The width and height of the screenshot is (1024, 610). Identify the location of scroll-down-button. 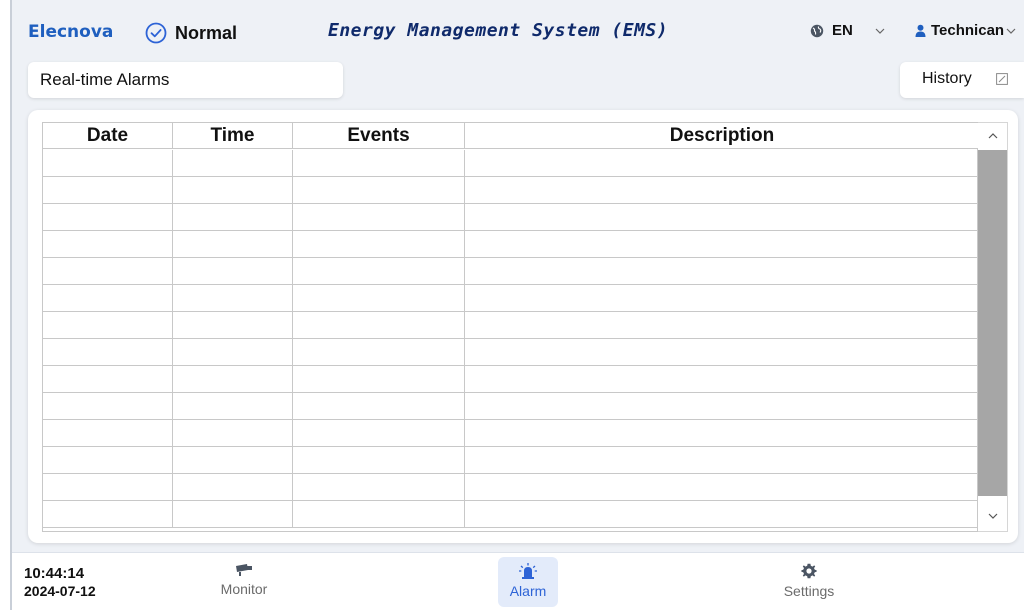
(992, 516).